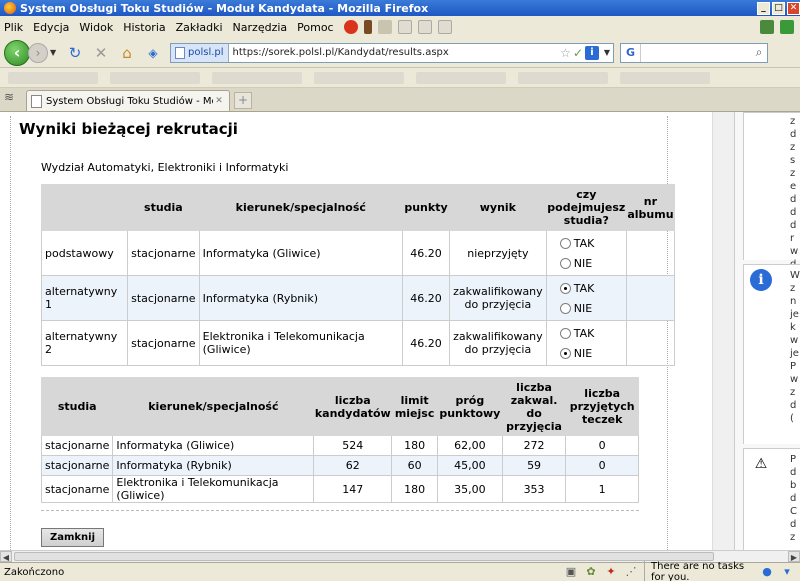 The image size is (800, 581). What do you see at coordinates (778, 8) in the screenshot?
I see `maximize-button: □` at bounding box center [778, 8].